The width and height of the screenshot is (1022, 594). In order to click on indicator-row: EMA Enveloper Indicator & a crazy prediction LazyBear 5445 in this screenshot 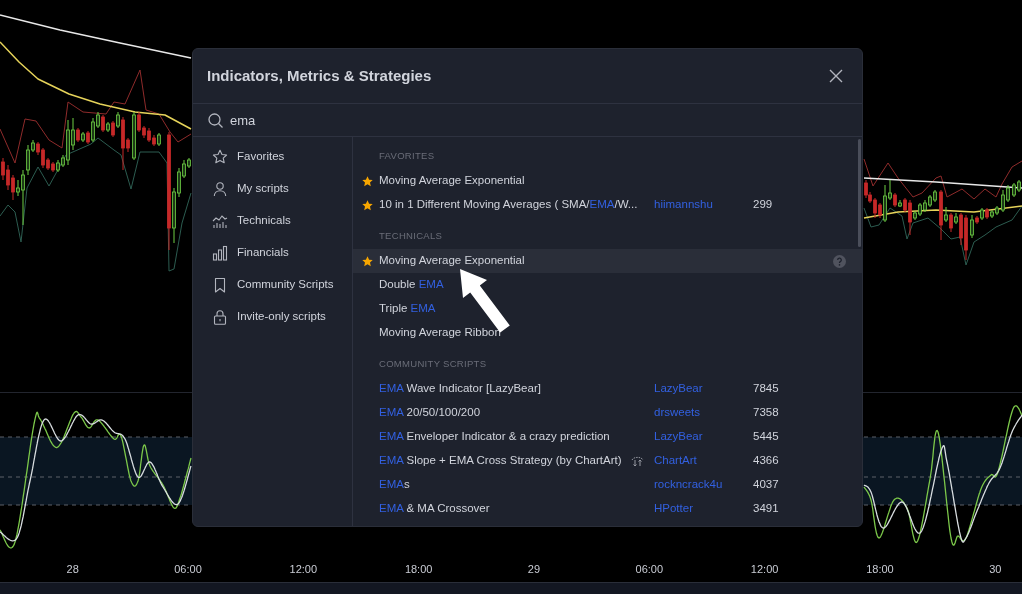, I will do `click(607, 437)`.